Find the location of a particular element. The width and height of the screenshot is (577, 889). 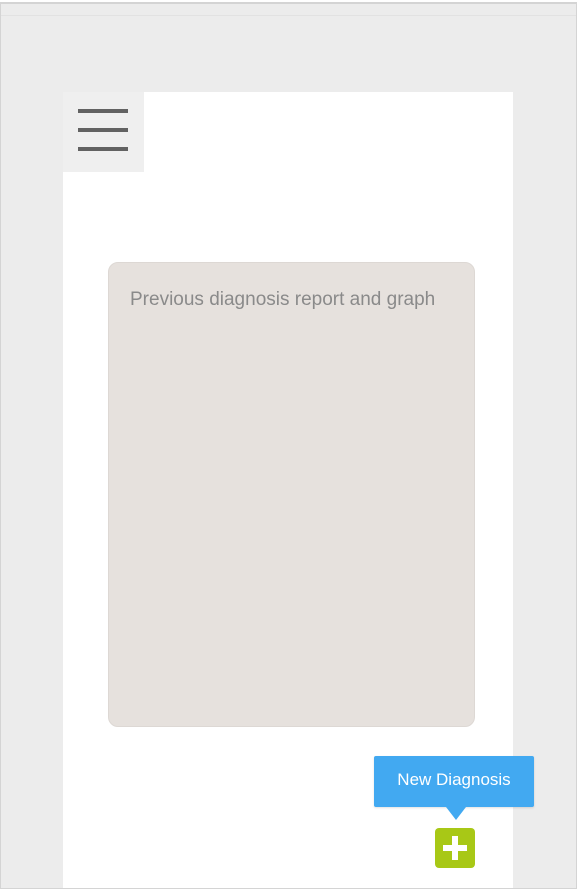

menu-button is located at coordinates (103, 132).